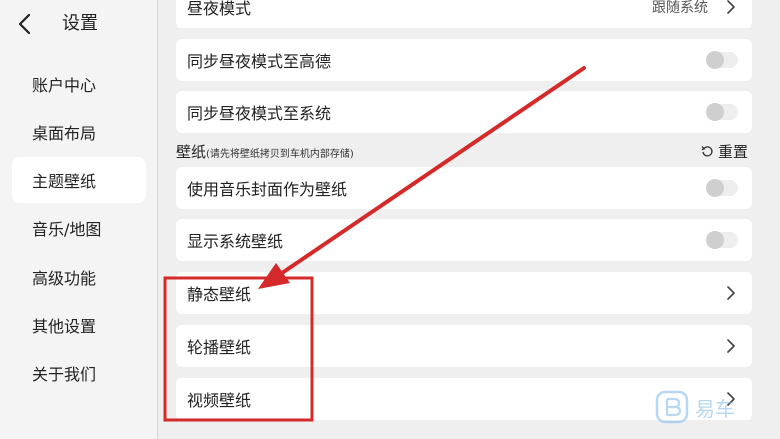 The height and width of the screenshot is (439, 780). Describe the element at coordinates (267, 189) in the screenshot. I see `row-label: 使用音乐封面作为壁纸` at that location.